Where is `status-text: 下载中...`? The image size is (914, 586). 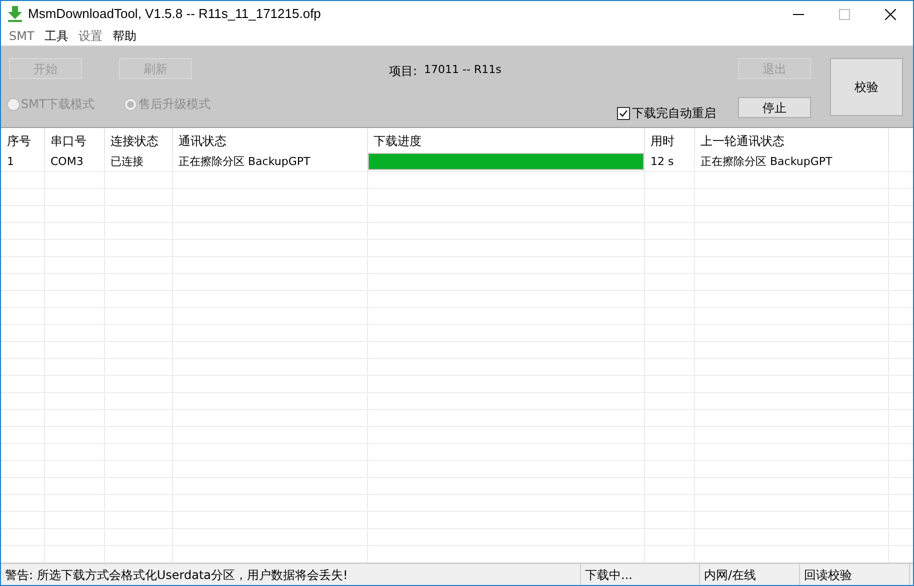
status-text: 下载中... is located at coordinates (640, 574).